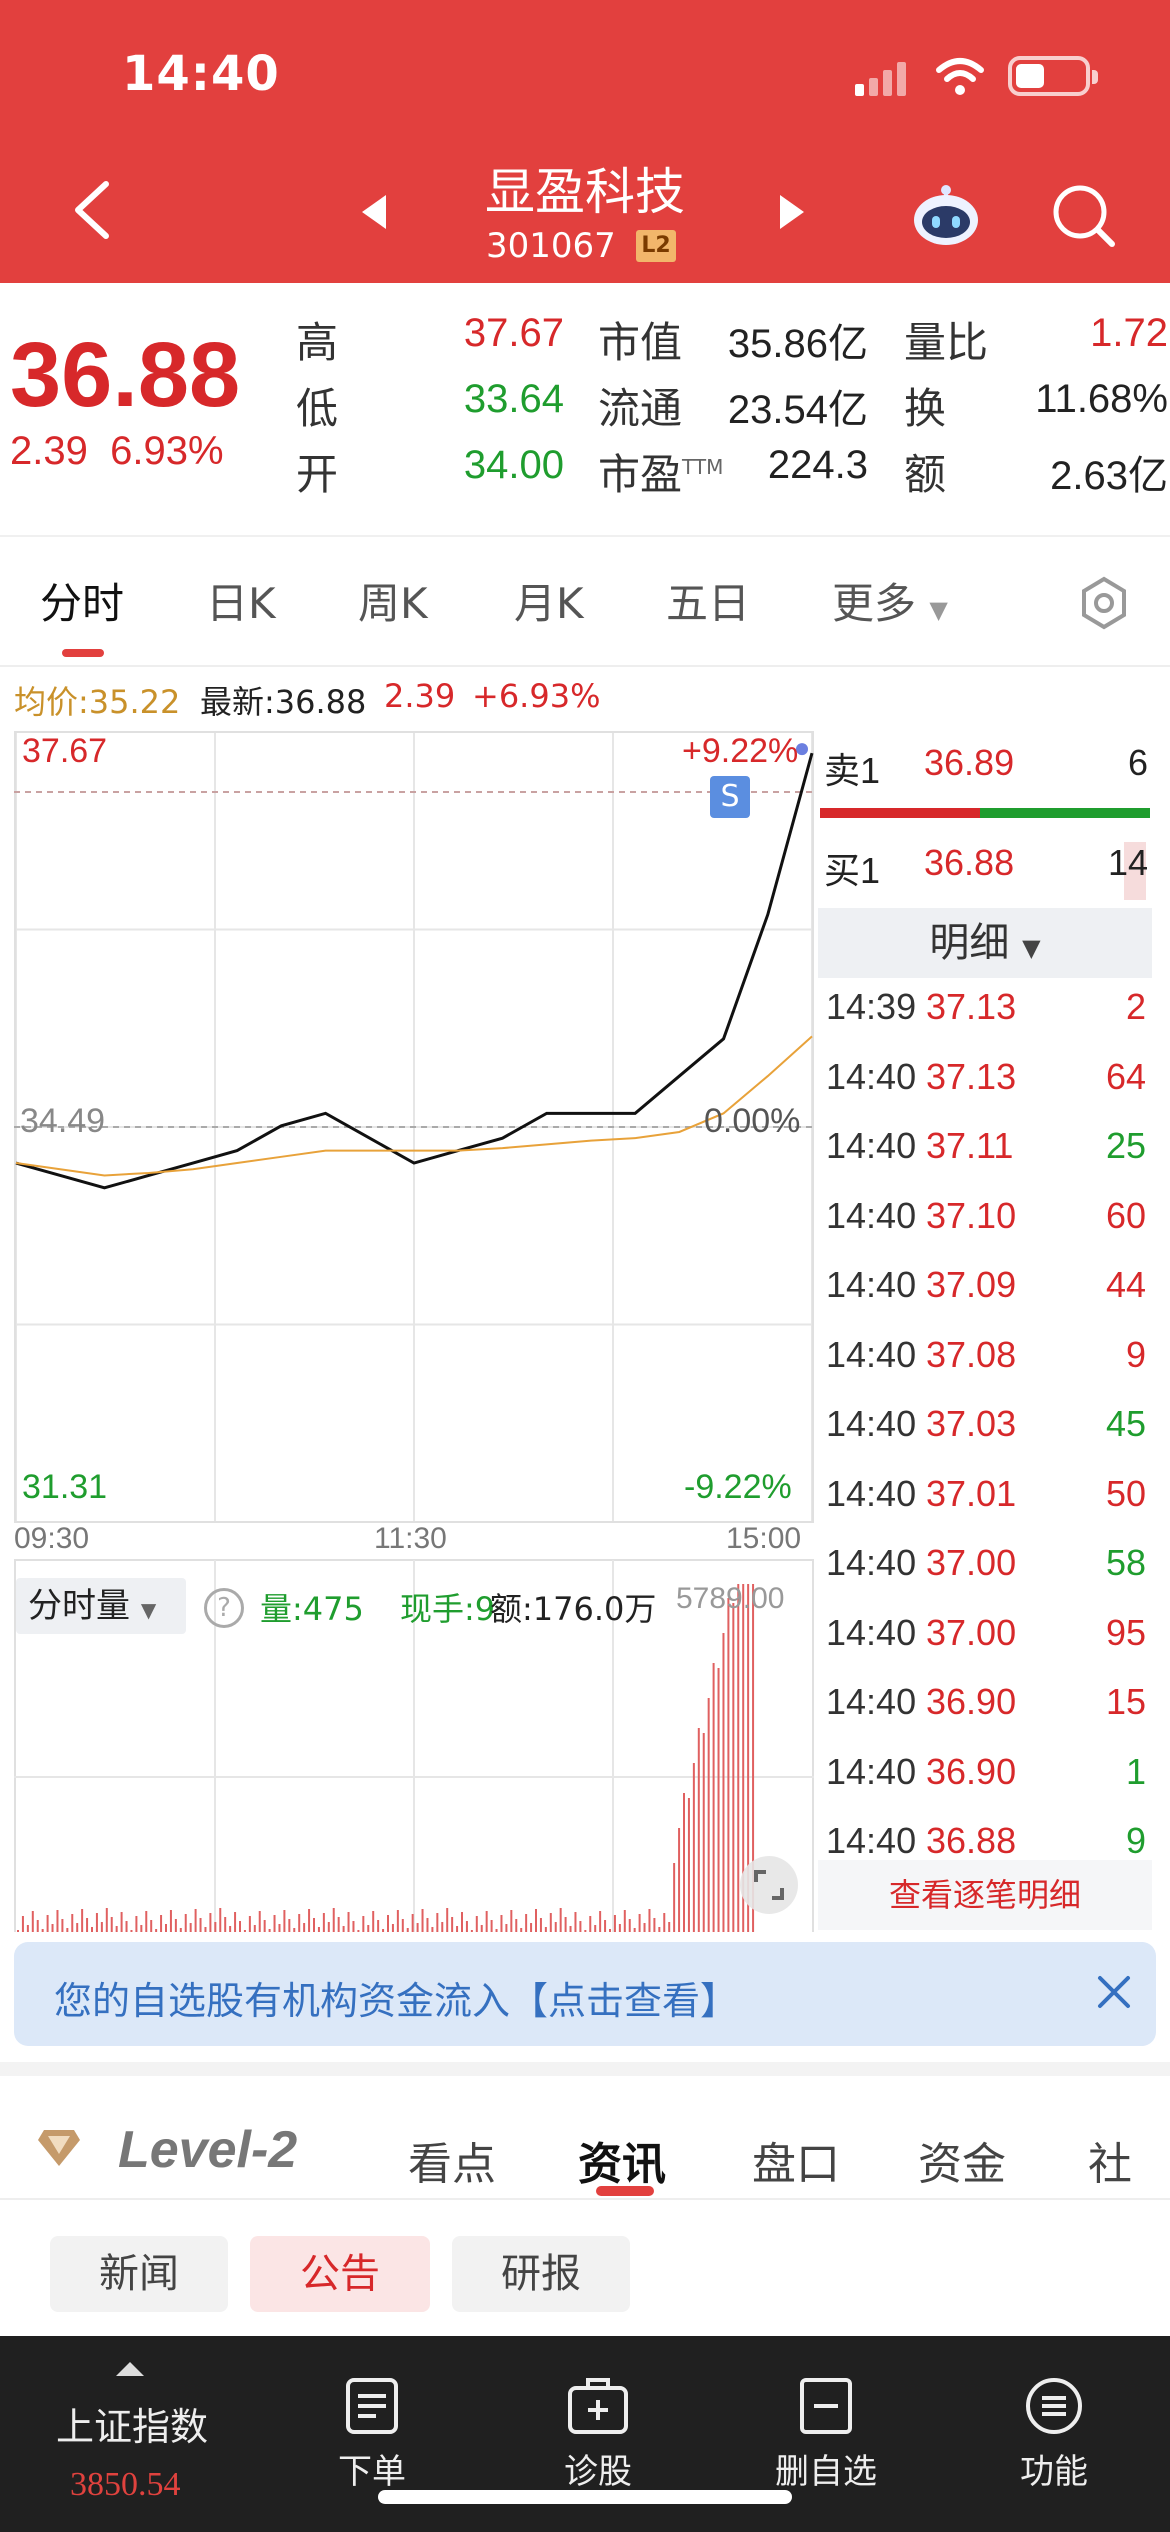  Describe the element at coordinates (65, 1487) in the screenshot. I see `y-bot-label: 31.31` at that location.